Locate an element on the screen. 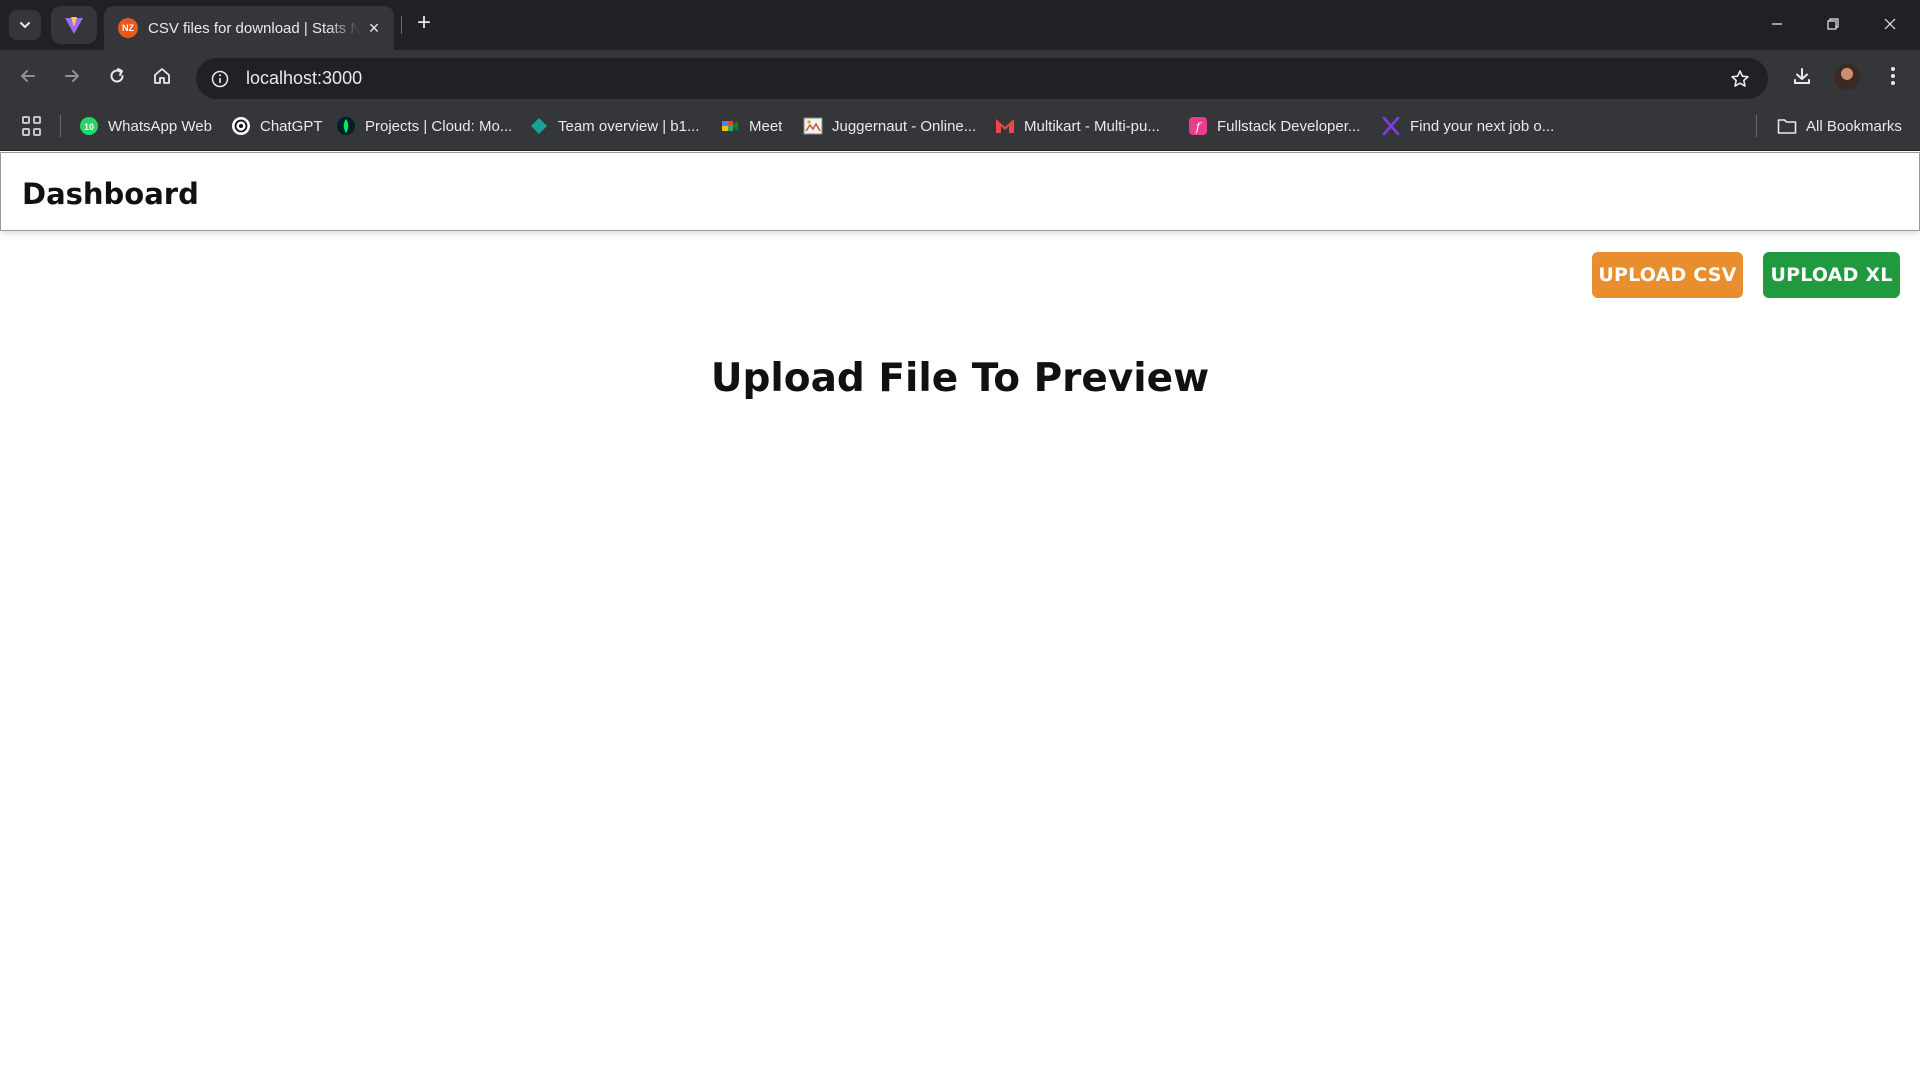 The image size is (1920, 1078). bookmark-meet: Meet is located at coordinates (751, 126).